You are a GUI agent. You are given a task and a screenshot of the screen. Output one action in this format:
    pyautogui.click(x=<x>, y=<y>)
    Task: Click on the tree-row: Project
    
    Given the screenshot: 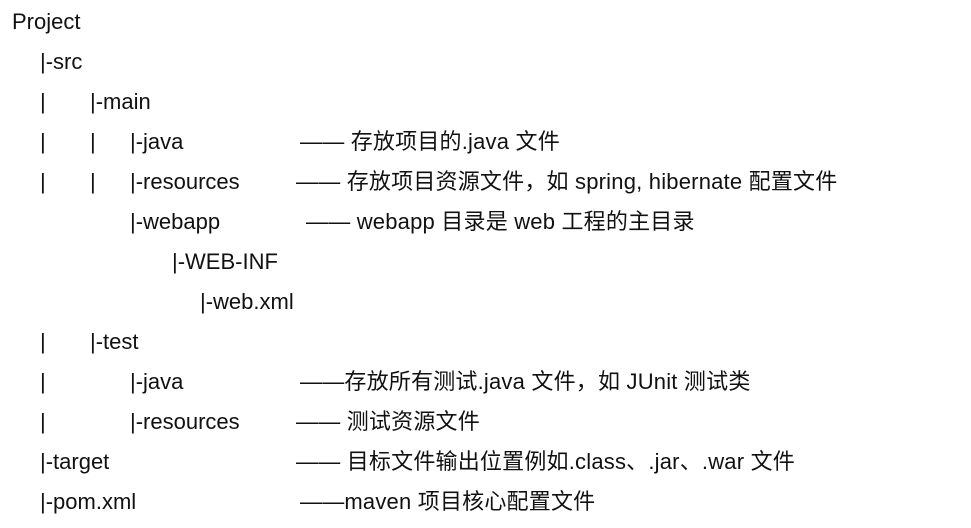 What is the action you would take?
    pyautogui.click(x=485, y=22)
    